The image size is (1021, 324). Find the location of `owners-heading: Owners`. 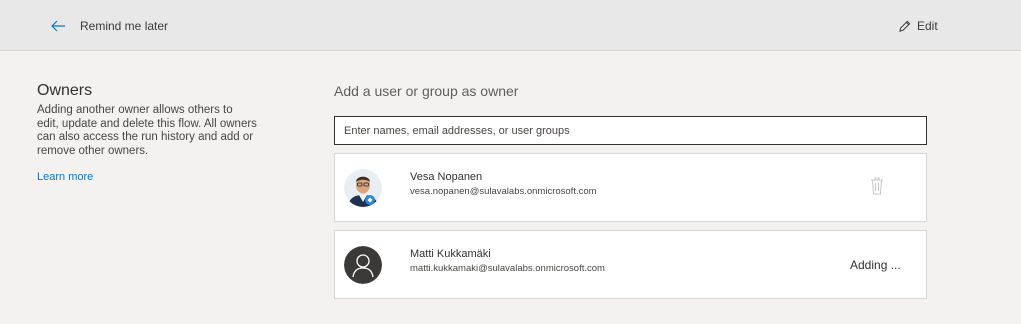

owners-heading: Owners is located at coordinates (65, 90).